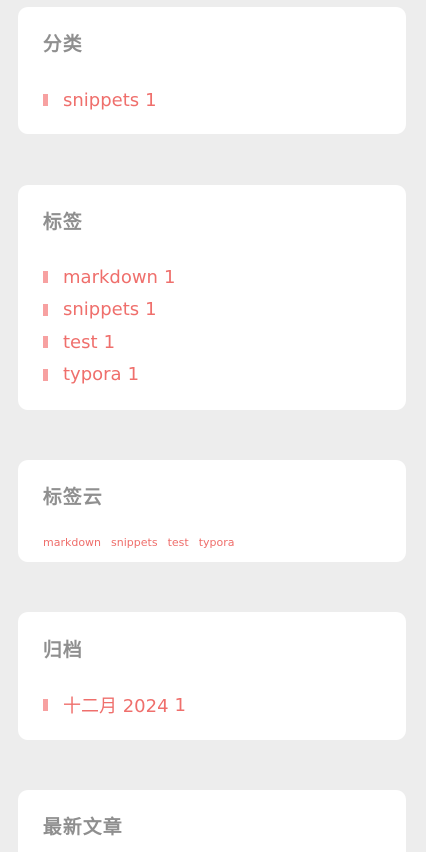 This screenshot has height=852, width=426. I want to click on tags-title: 标签, so click(63, 222).